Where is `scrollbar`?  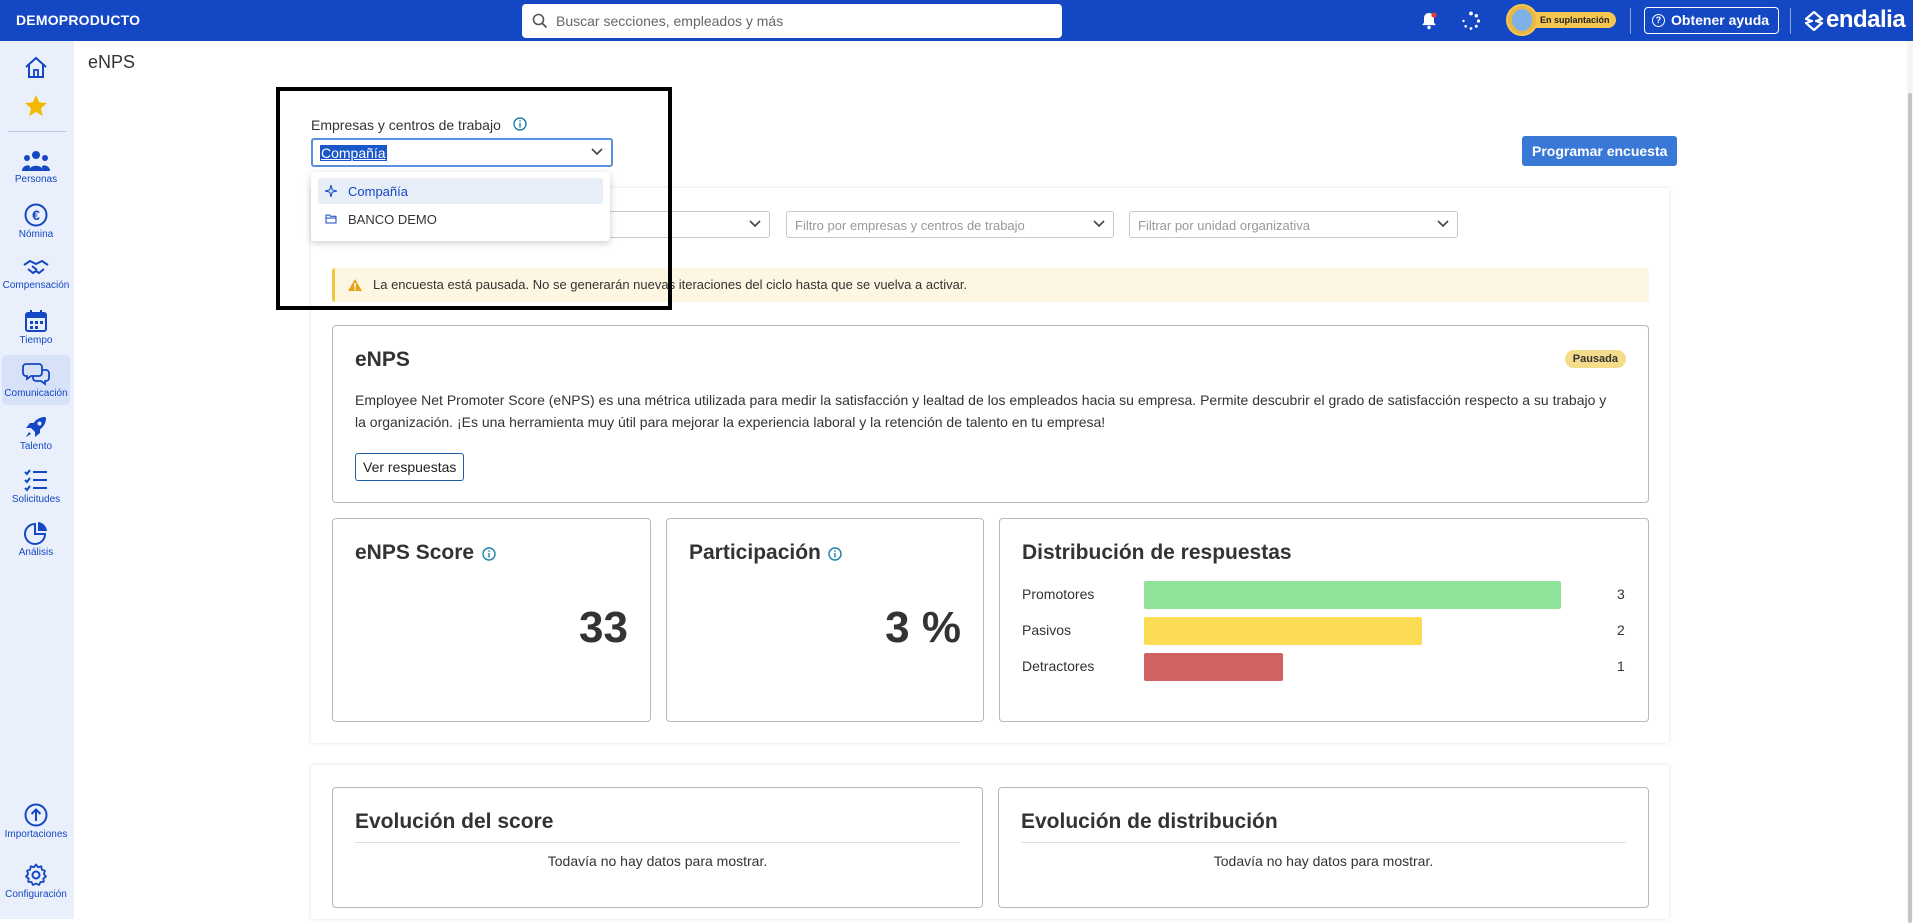
scrollbar is located at coordinates (1910, 482).